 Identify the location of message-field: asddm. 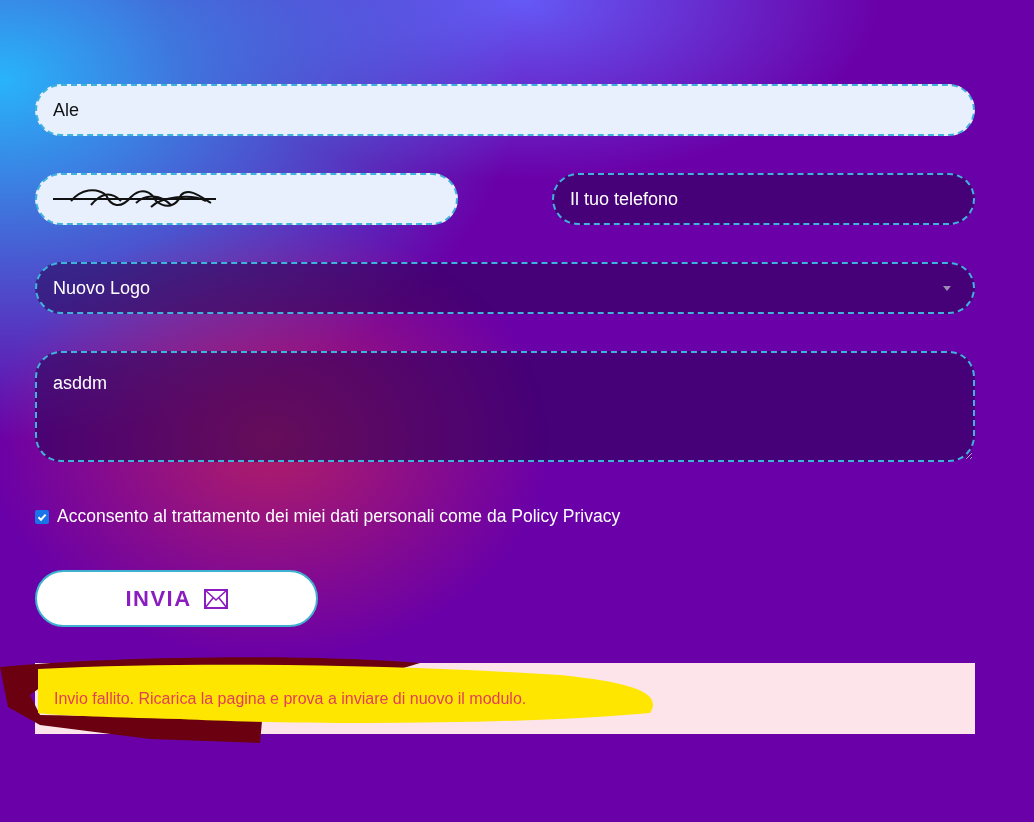
(505, 406).